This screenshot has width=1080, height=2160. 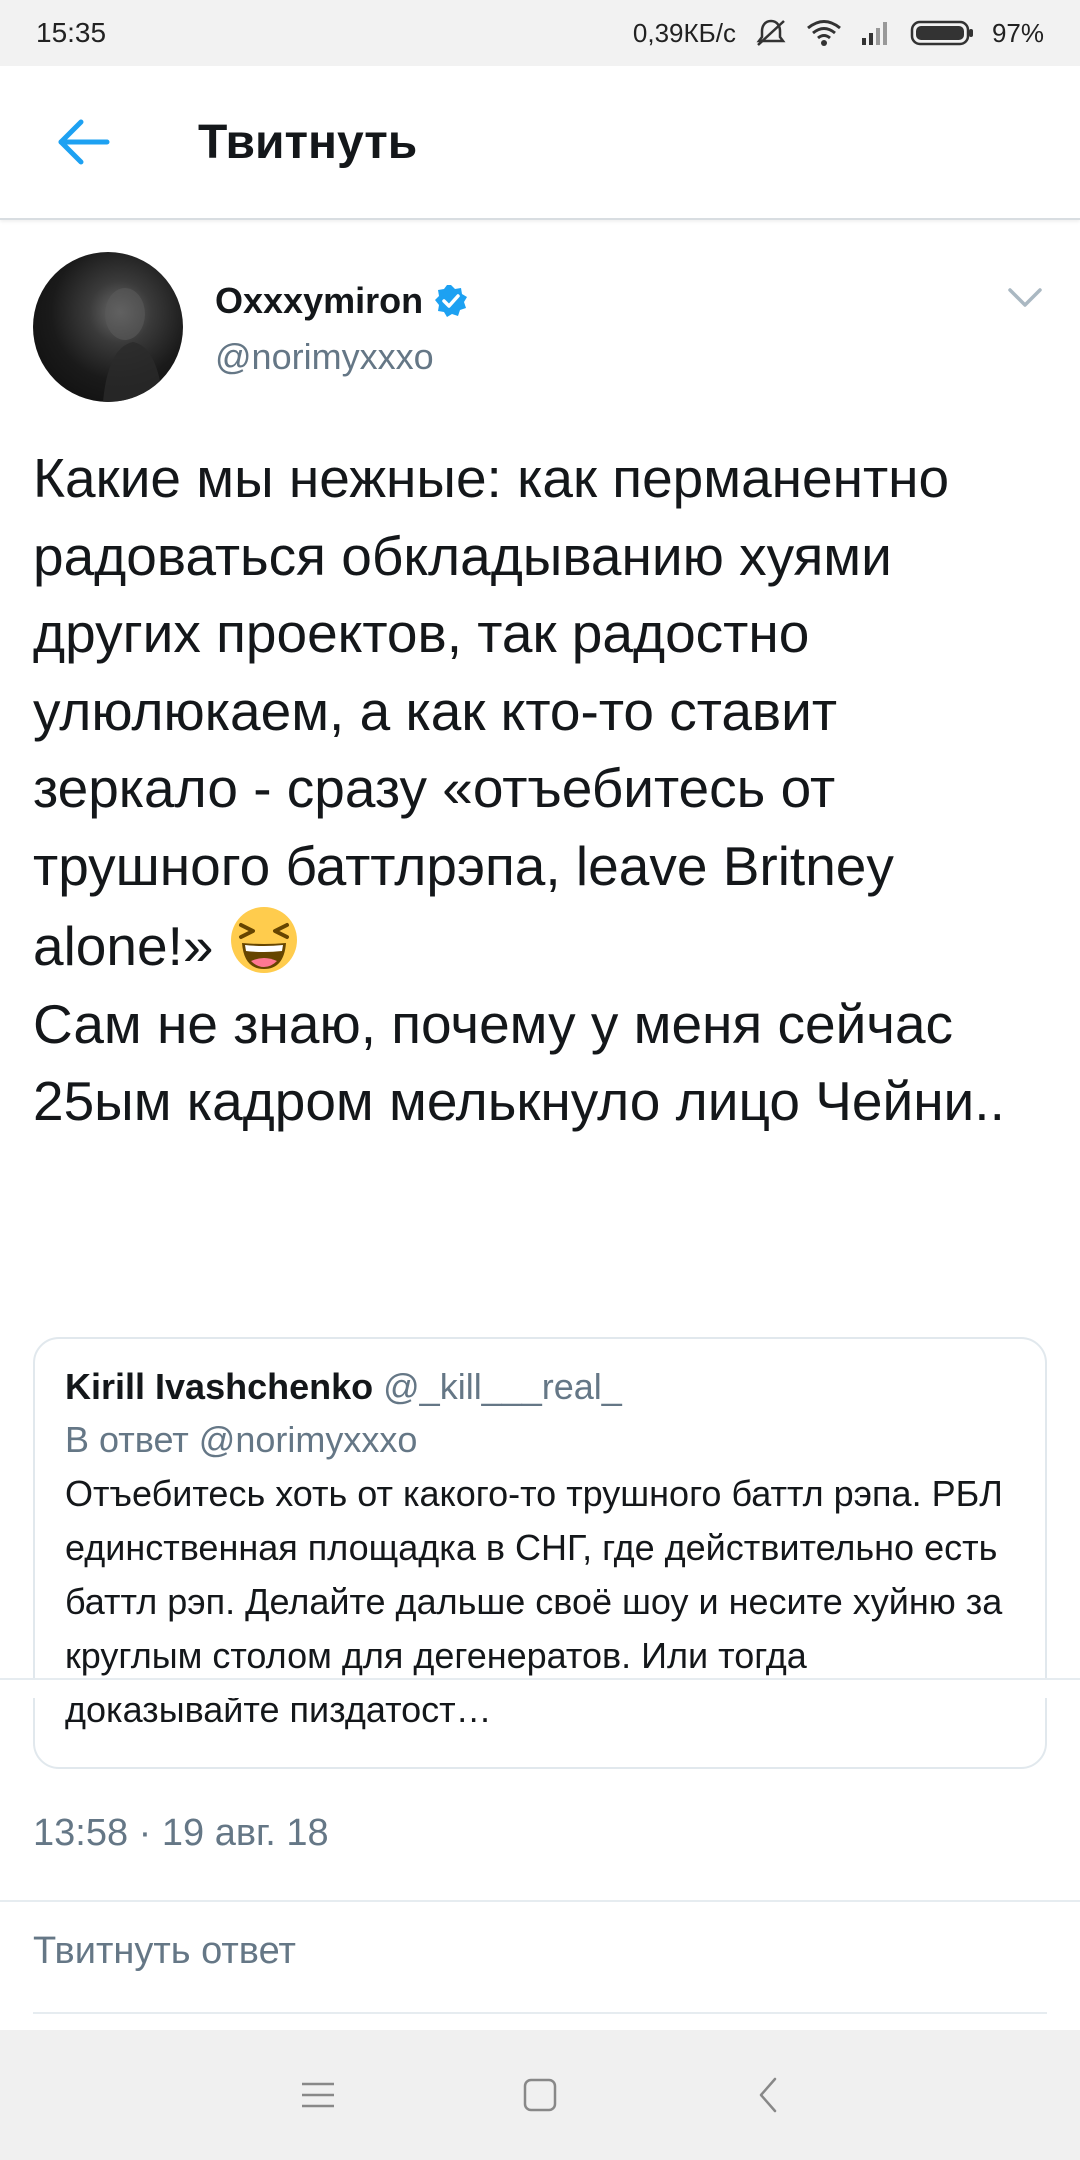 I want to click on quoted-author-name: Kirill Ivashchenko, so click(x=219, y=1386).